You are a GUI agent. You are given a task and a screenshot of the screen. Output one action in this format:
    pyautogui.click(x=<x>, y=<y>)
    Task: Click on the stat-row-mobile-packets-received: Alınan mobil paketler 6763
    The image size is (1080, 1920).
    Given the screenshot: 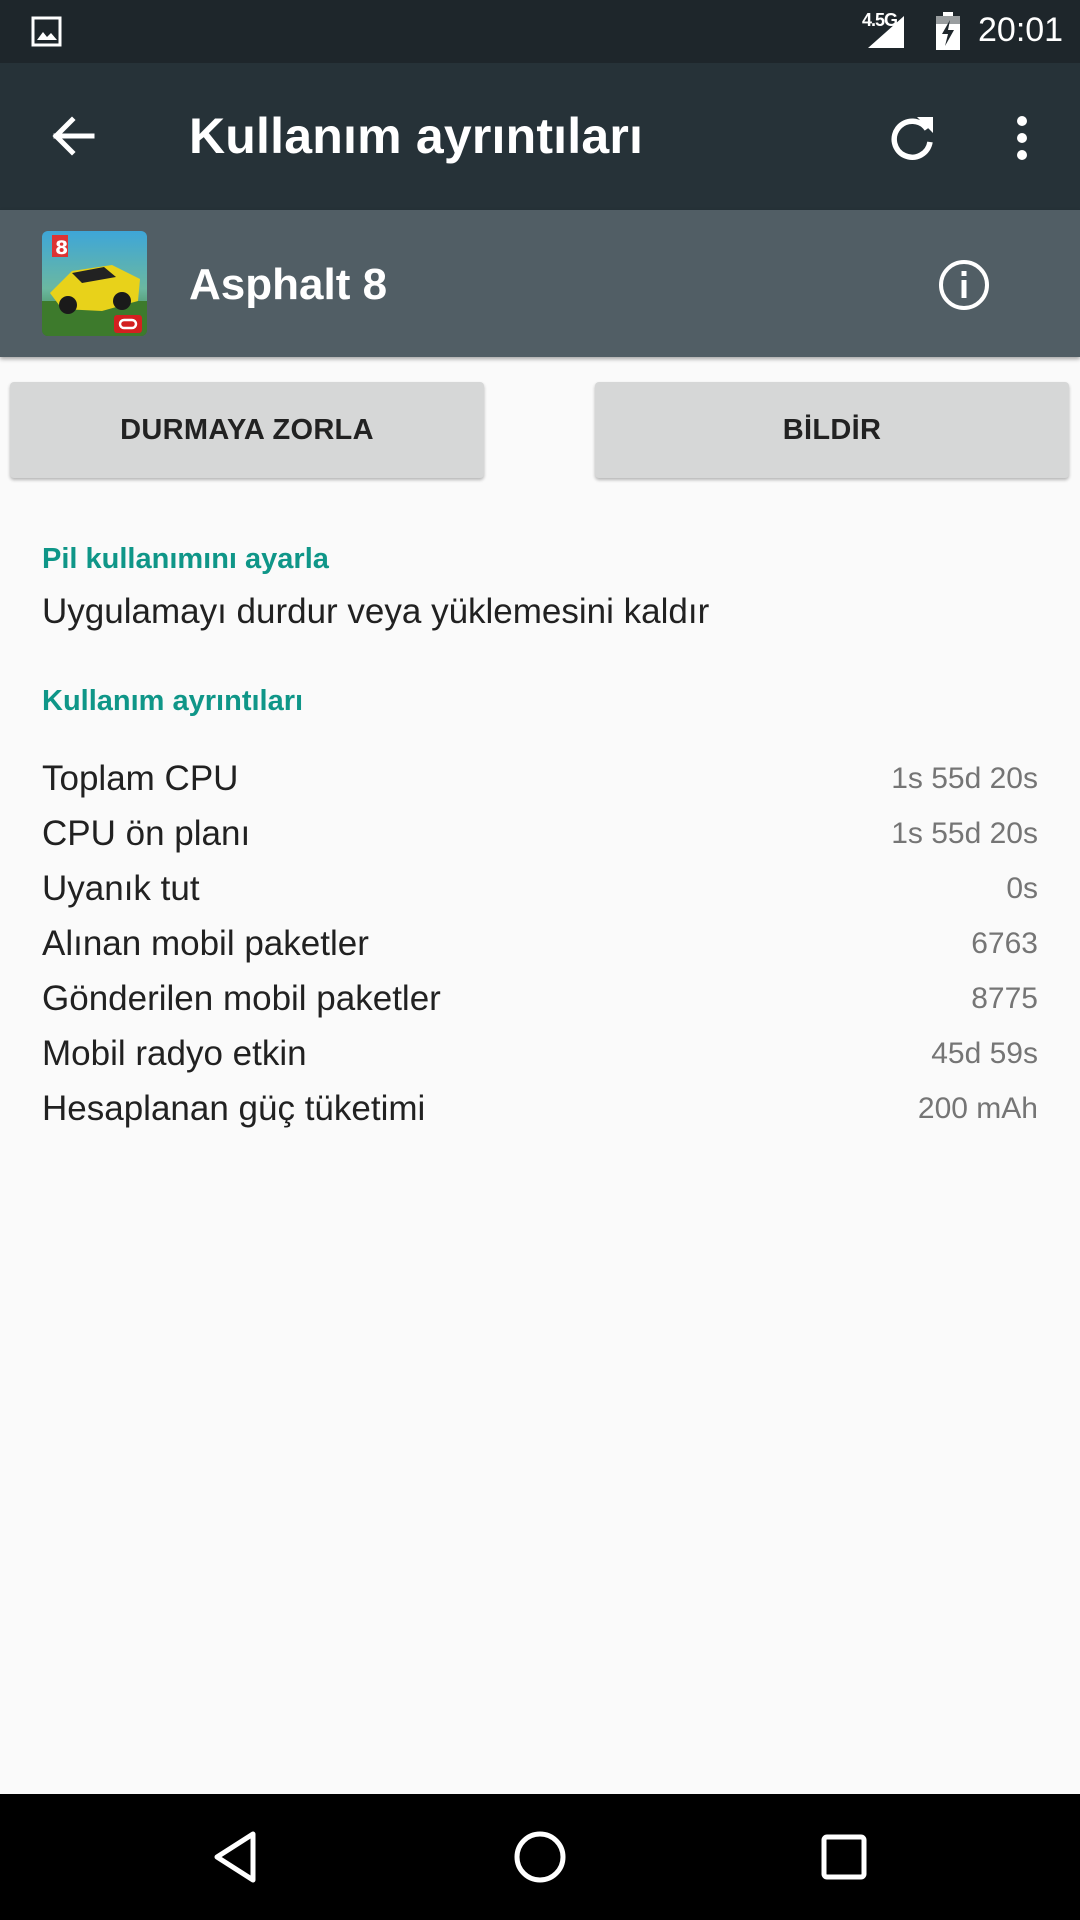 What is the action you would take?
    pyautogui.click(x=540, y=943)
    